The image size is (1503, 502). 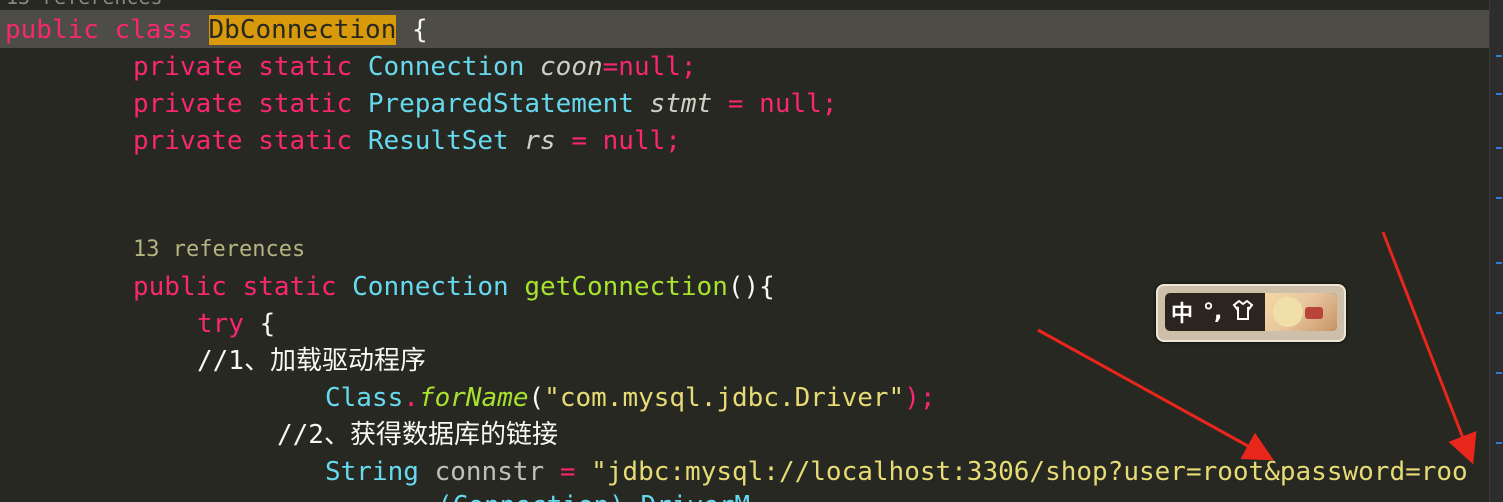 I want to click on field-initializer: =null;, so click(x=649, y=67).